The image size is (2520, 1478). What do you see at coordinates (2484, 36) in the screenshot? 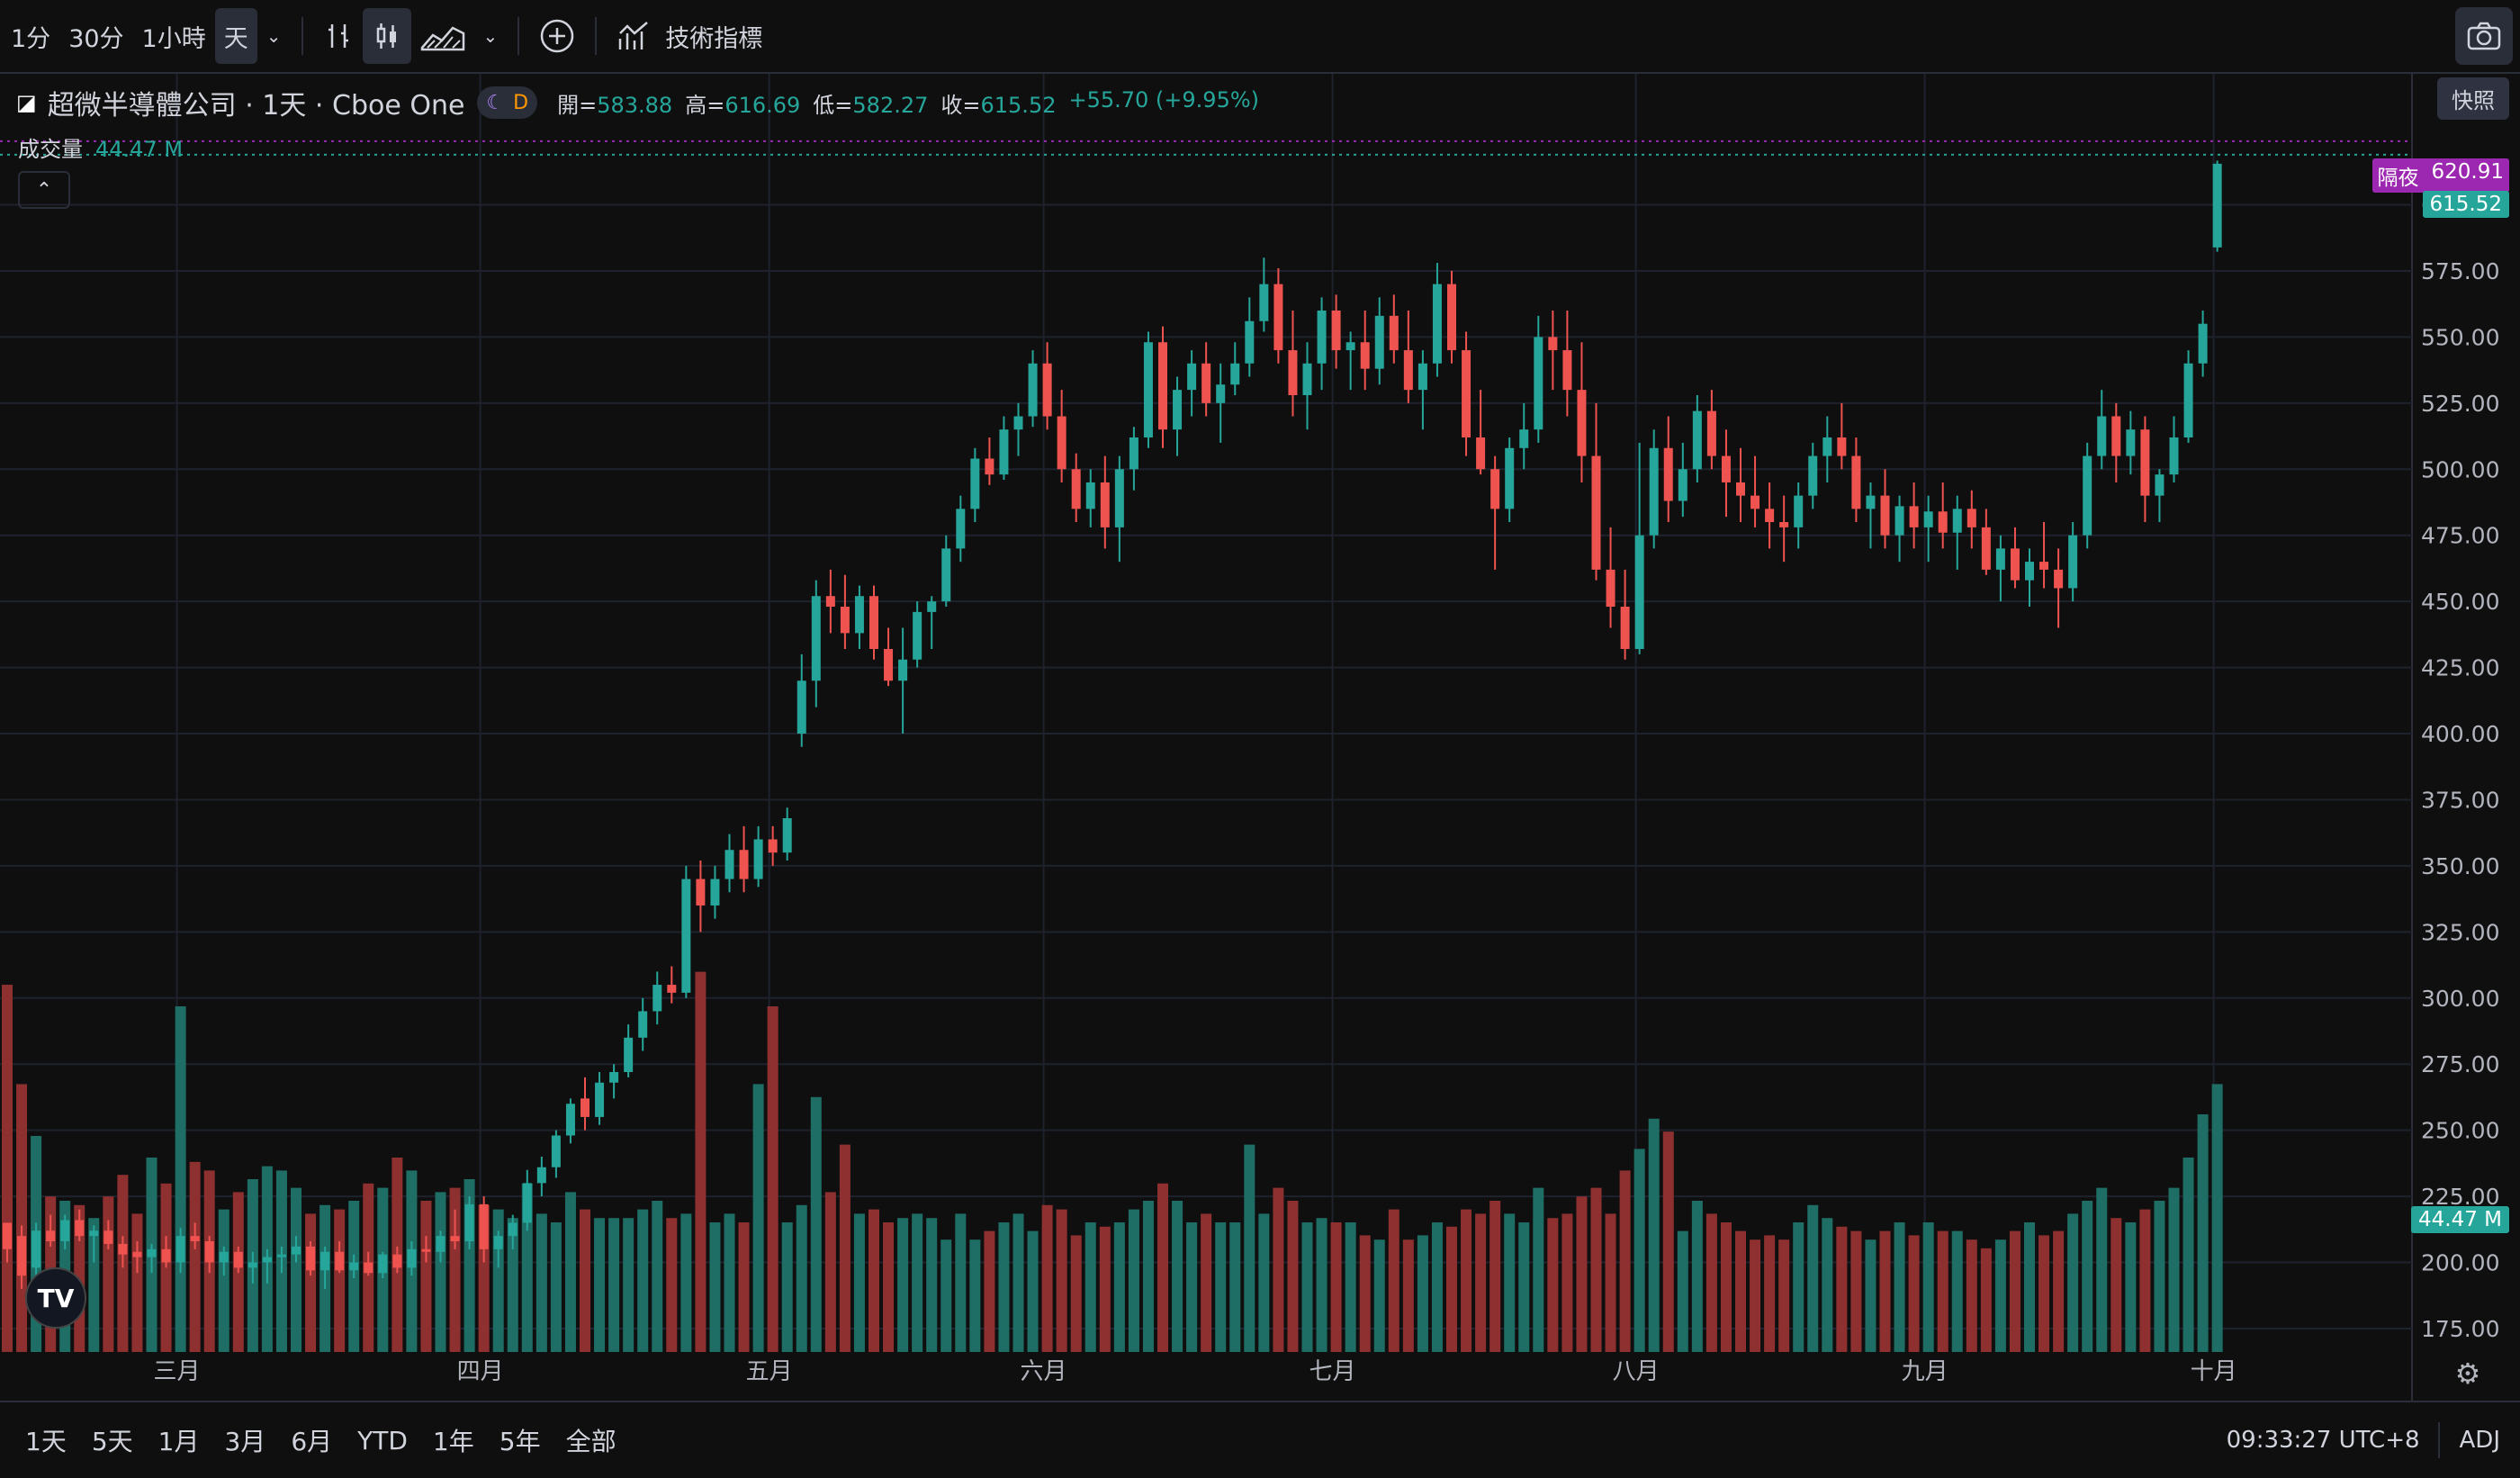
I see `snapshot-camera-icon` at bounding box center [2484, 36].